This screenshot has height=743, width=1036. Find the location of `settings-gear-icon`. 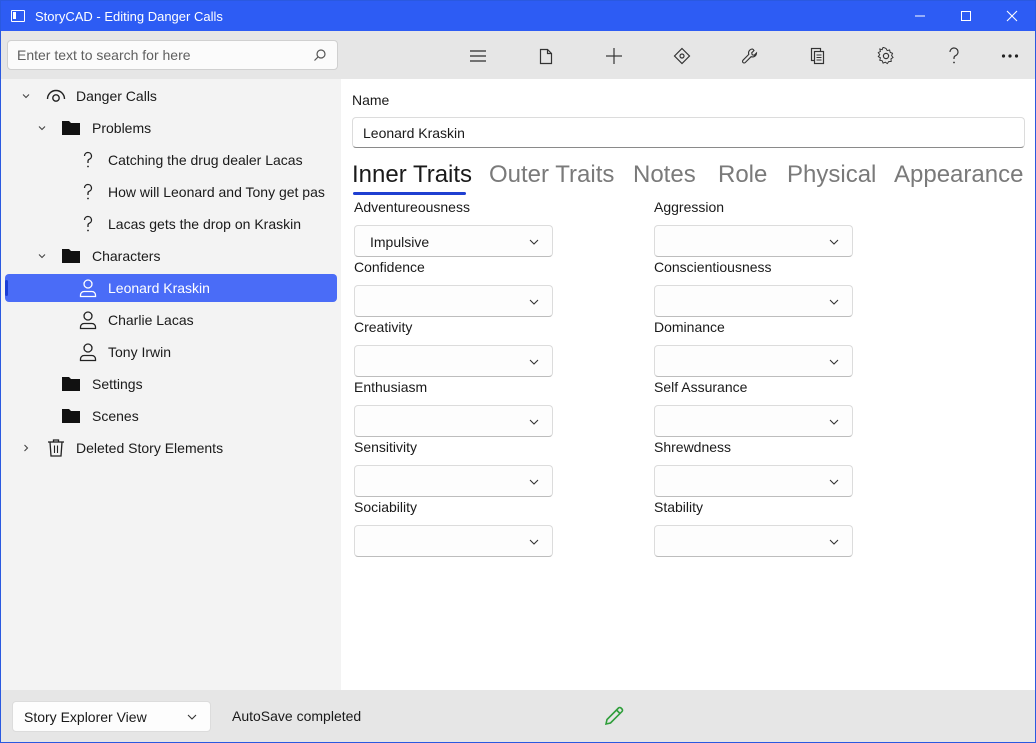

settings-gear-icon is located at coordinates (885, 56).